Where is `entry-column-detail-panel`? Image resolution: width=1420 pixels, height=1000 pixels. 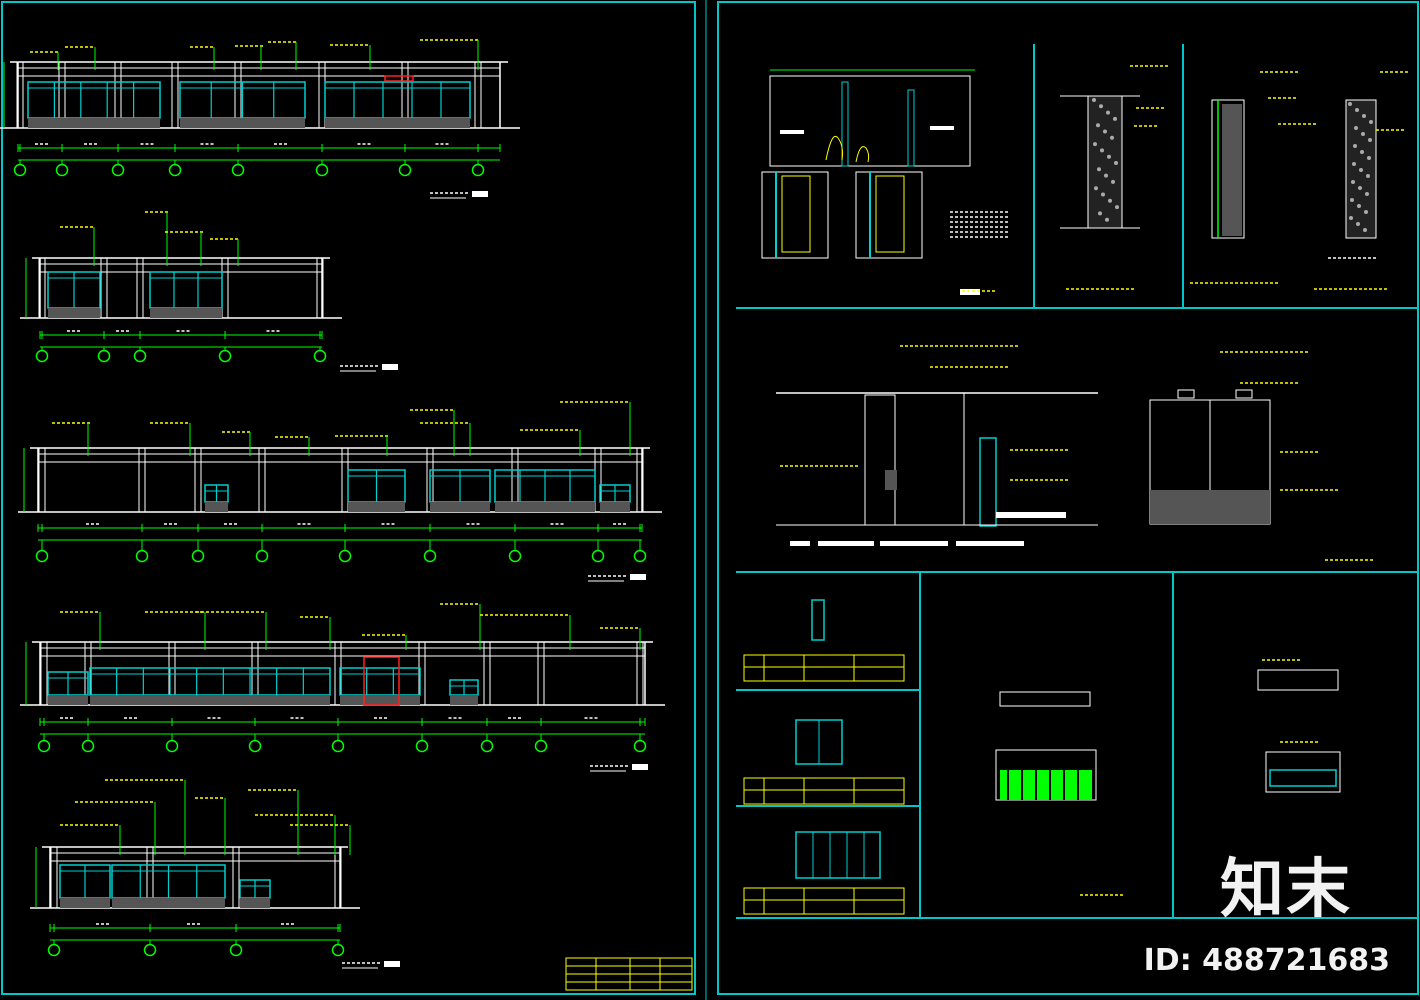 entry-column-detail-panel is located at coordinates (1114, 177).